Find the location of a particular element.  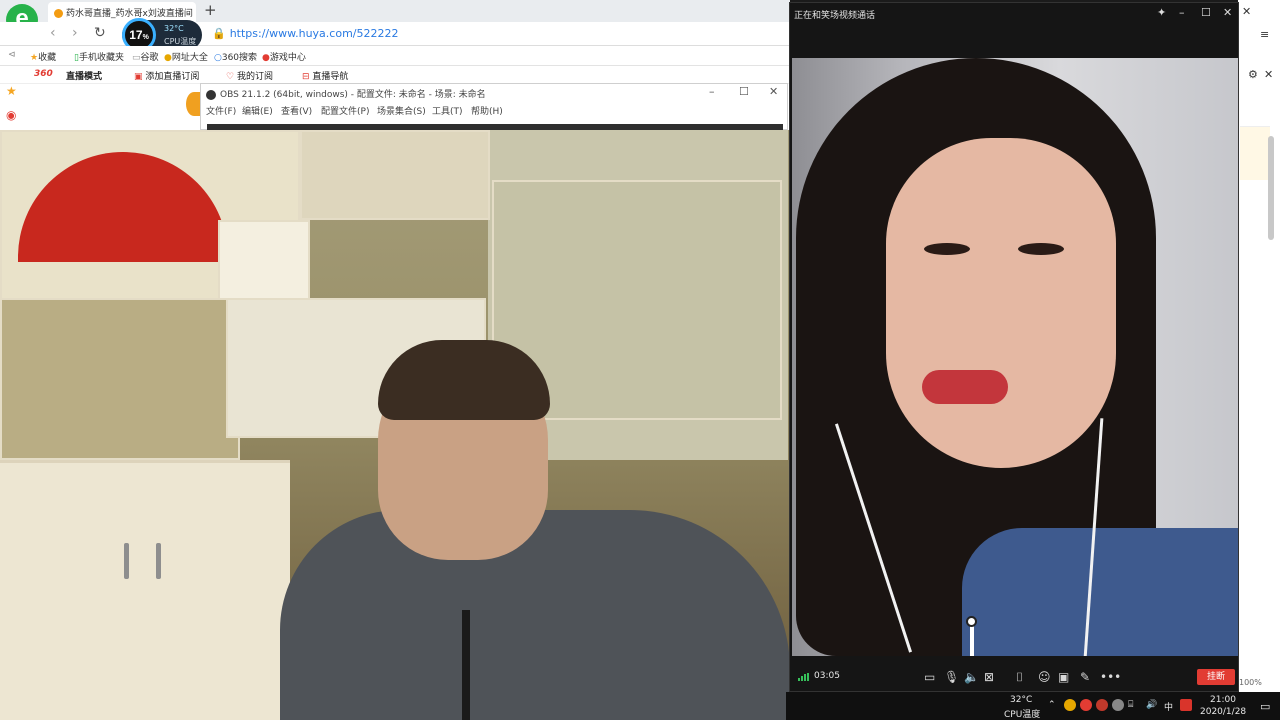

bookmark-item: ●网址大全 is located at coordinates (186, 56).